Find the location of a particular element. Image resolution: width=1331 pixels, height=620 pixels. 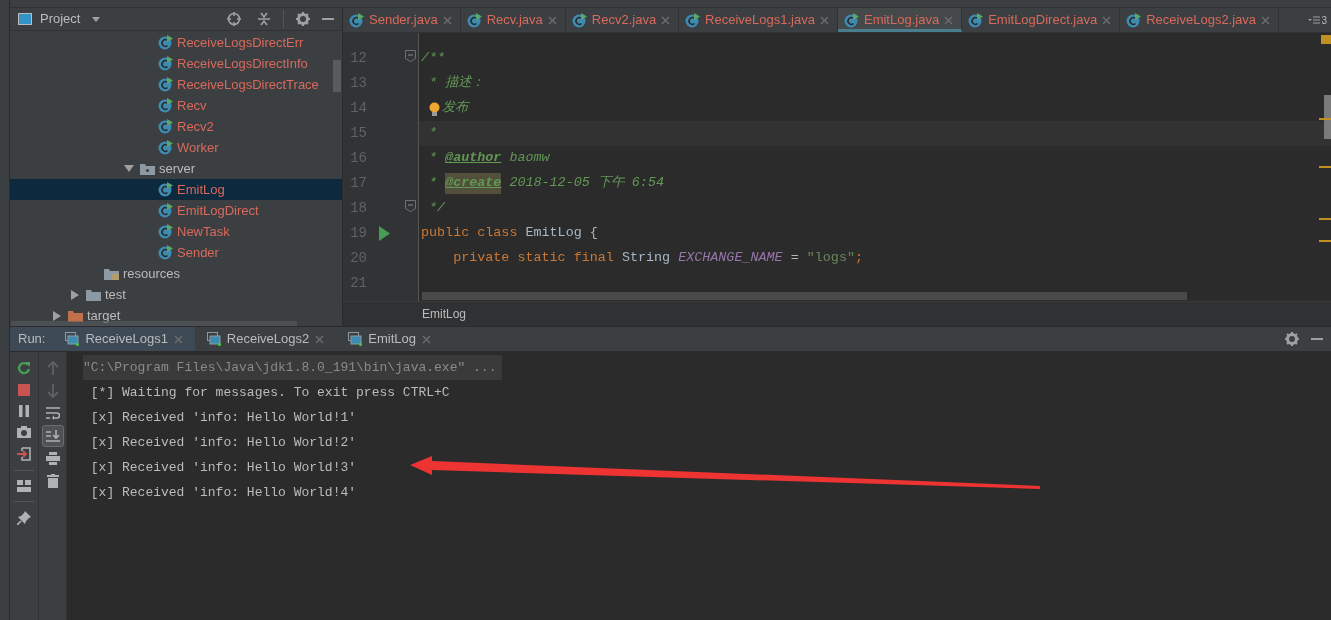

tree-item: EmitLog is located at coordinates (176, 189).